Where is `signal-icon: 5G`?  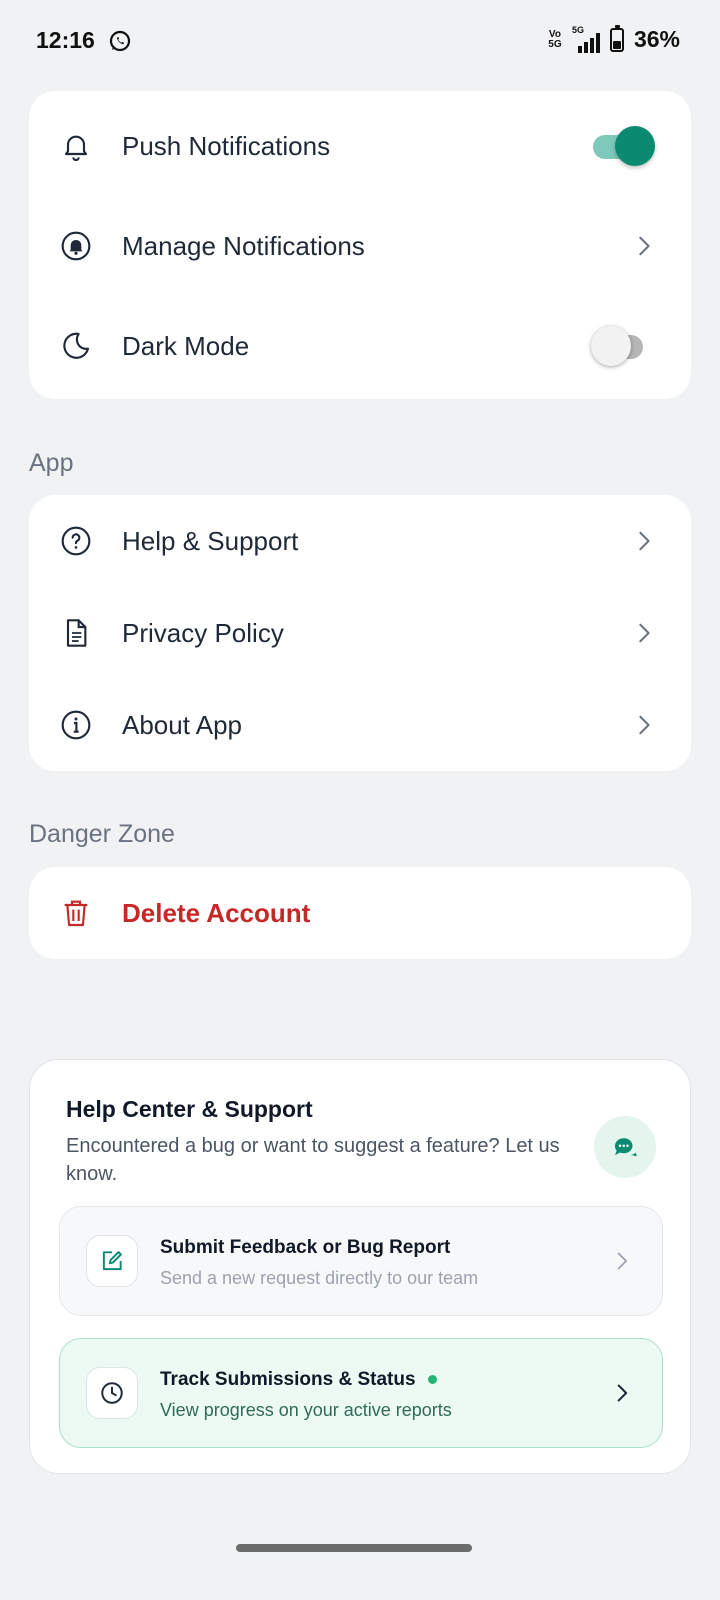
signal-icon: 5G is located at coordinates (586, 39).